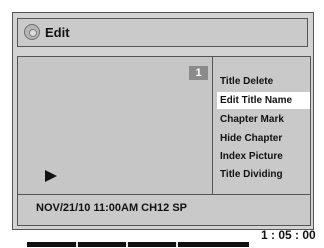 The width and height of the screenshot is (324, 248). I want to click on screen-title: Edit, so click(57, 32).